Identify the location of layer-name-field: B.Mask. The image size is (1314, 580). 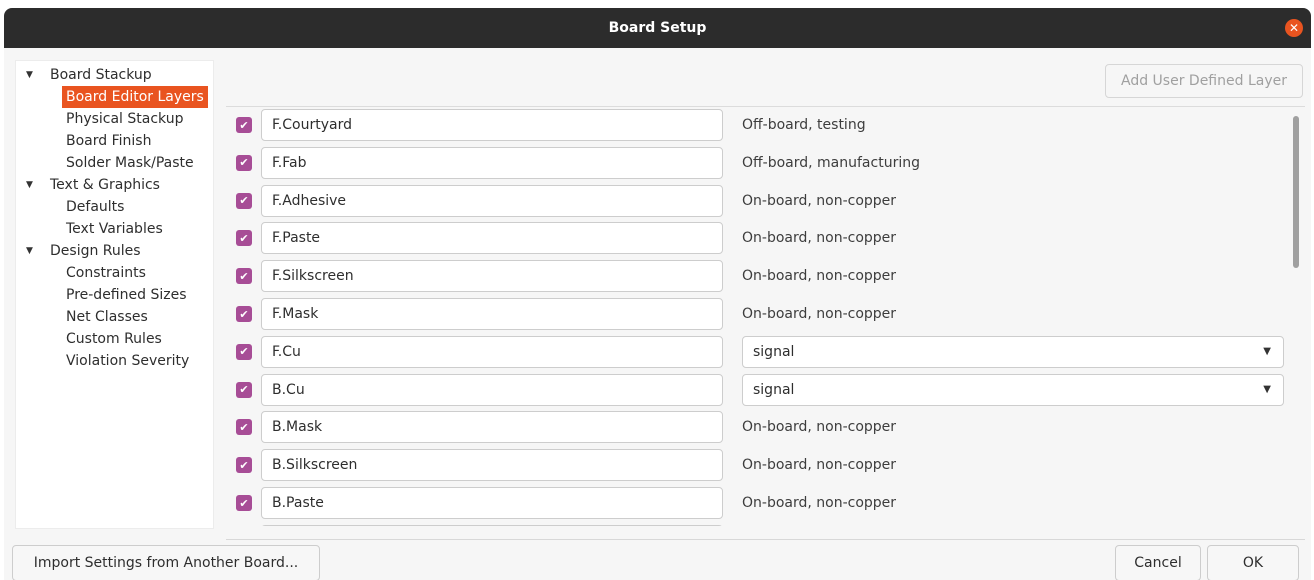
(492, 427).